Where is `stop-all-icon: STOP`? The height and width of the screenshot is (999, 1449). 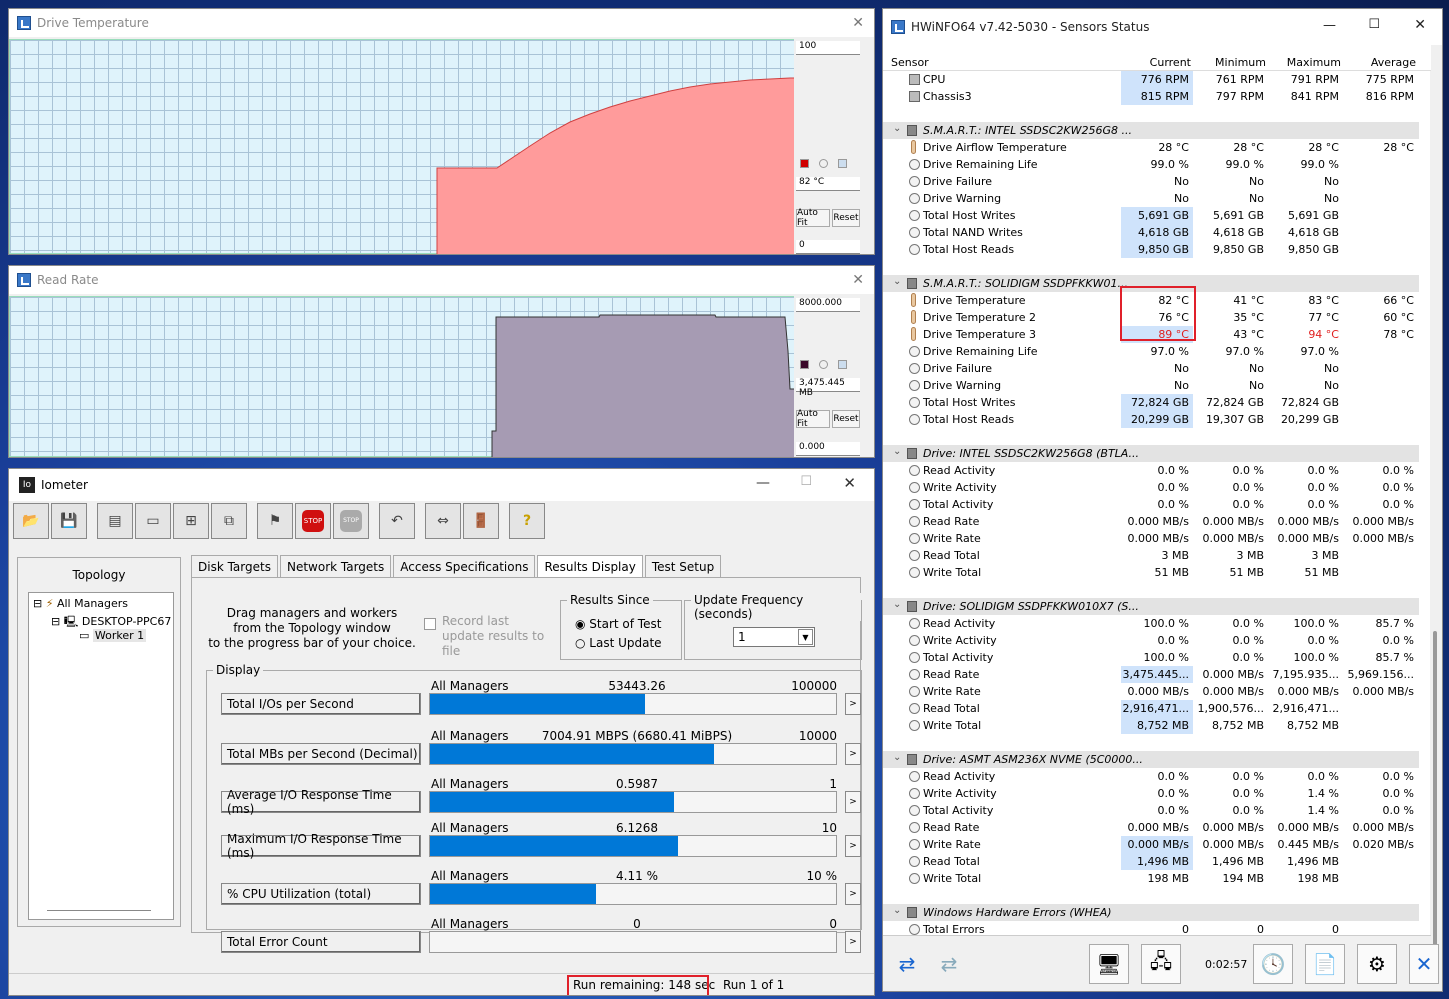 stop-all-icon: STOP is located at coordinates (351, 521).